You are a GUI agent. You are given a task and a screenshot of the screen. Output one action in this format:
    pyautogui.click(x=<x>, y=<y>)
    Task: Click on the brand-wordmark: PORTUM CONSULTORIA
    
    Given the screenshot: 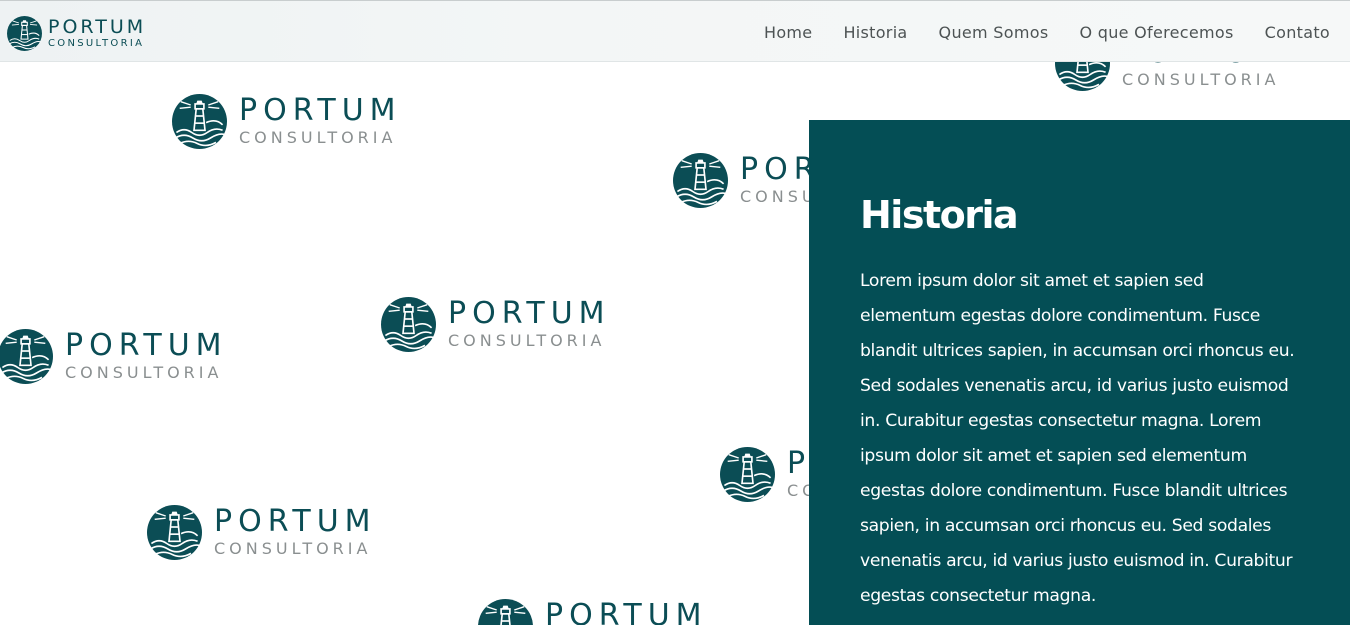 What is the action you would take?
    pyautogui.click(x=97, y=32)
    